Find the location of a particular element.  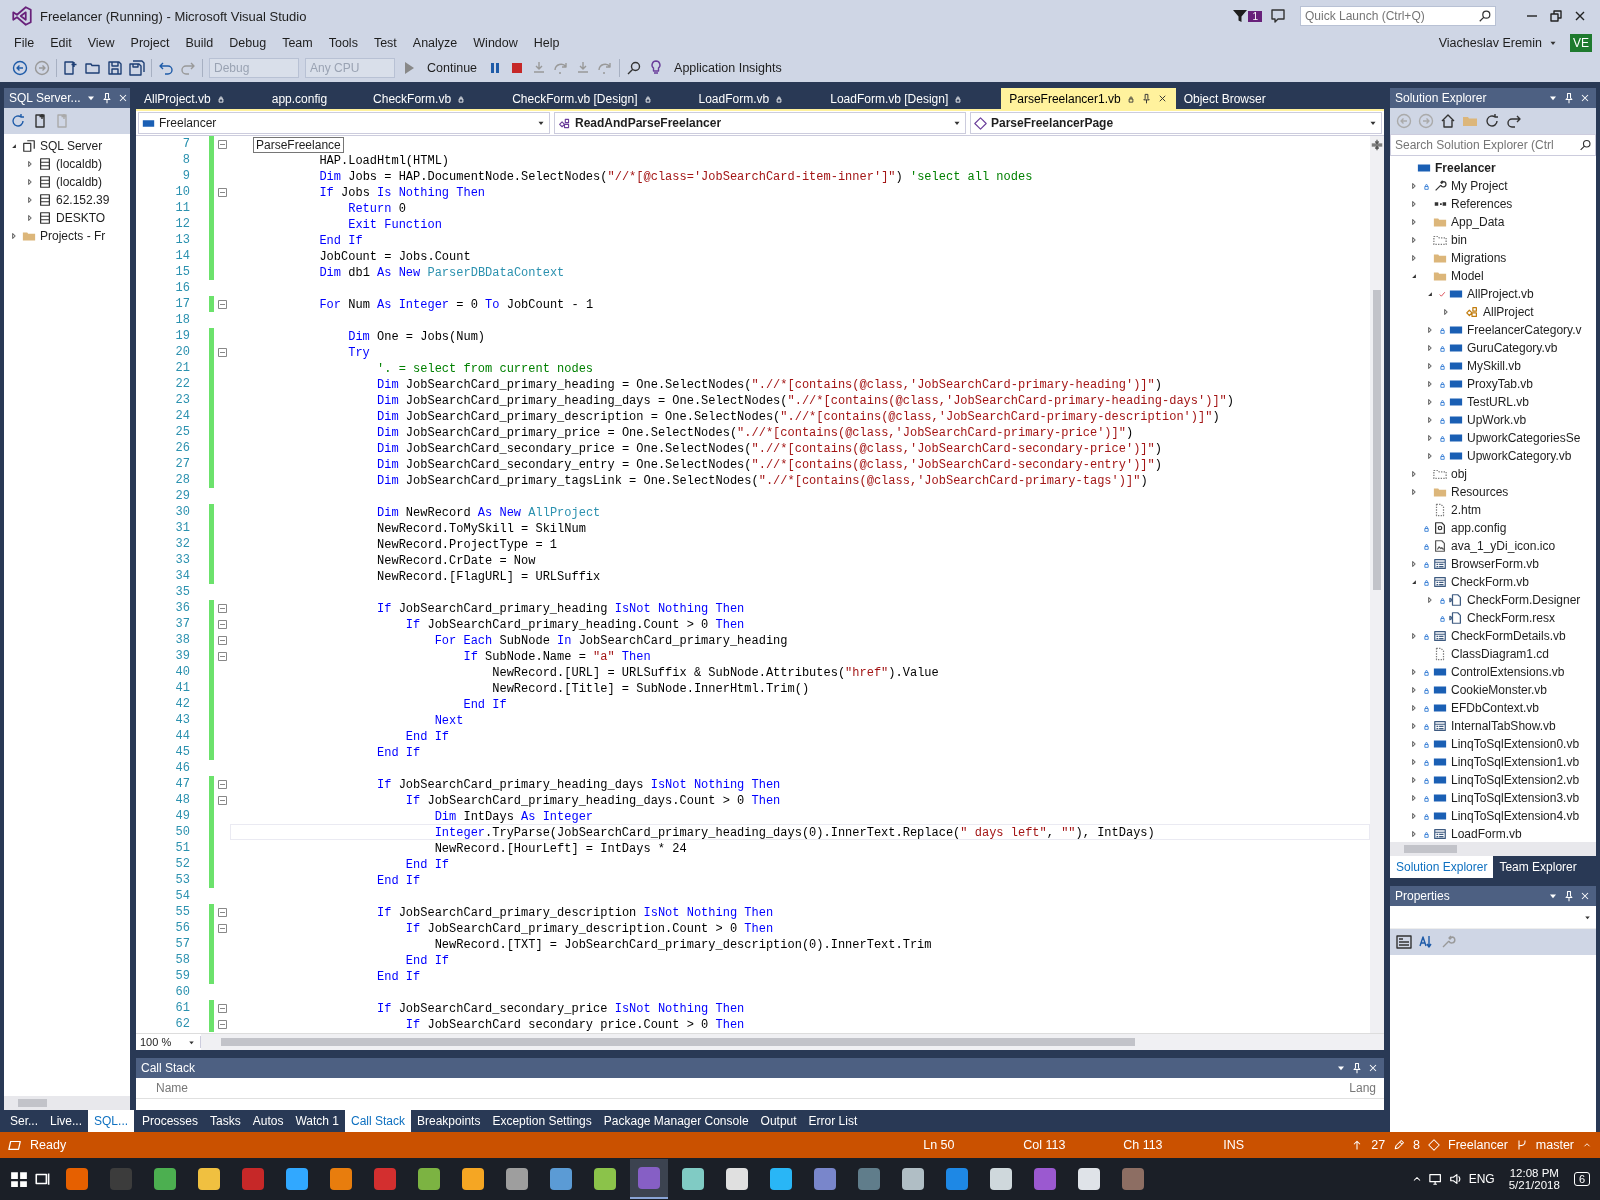

tree-item: ProxyTab.vb is located at coordinates (1500, 384).